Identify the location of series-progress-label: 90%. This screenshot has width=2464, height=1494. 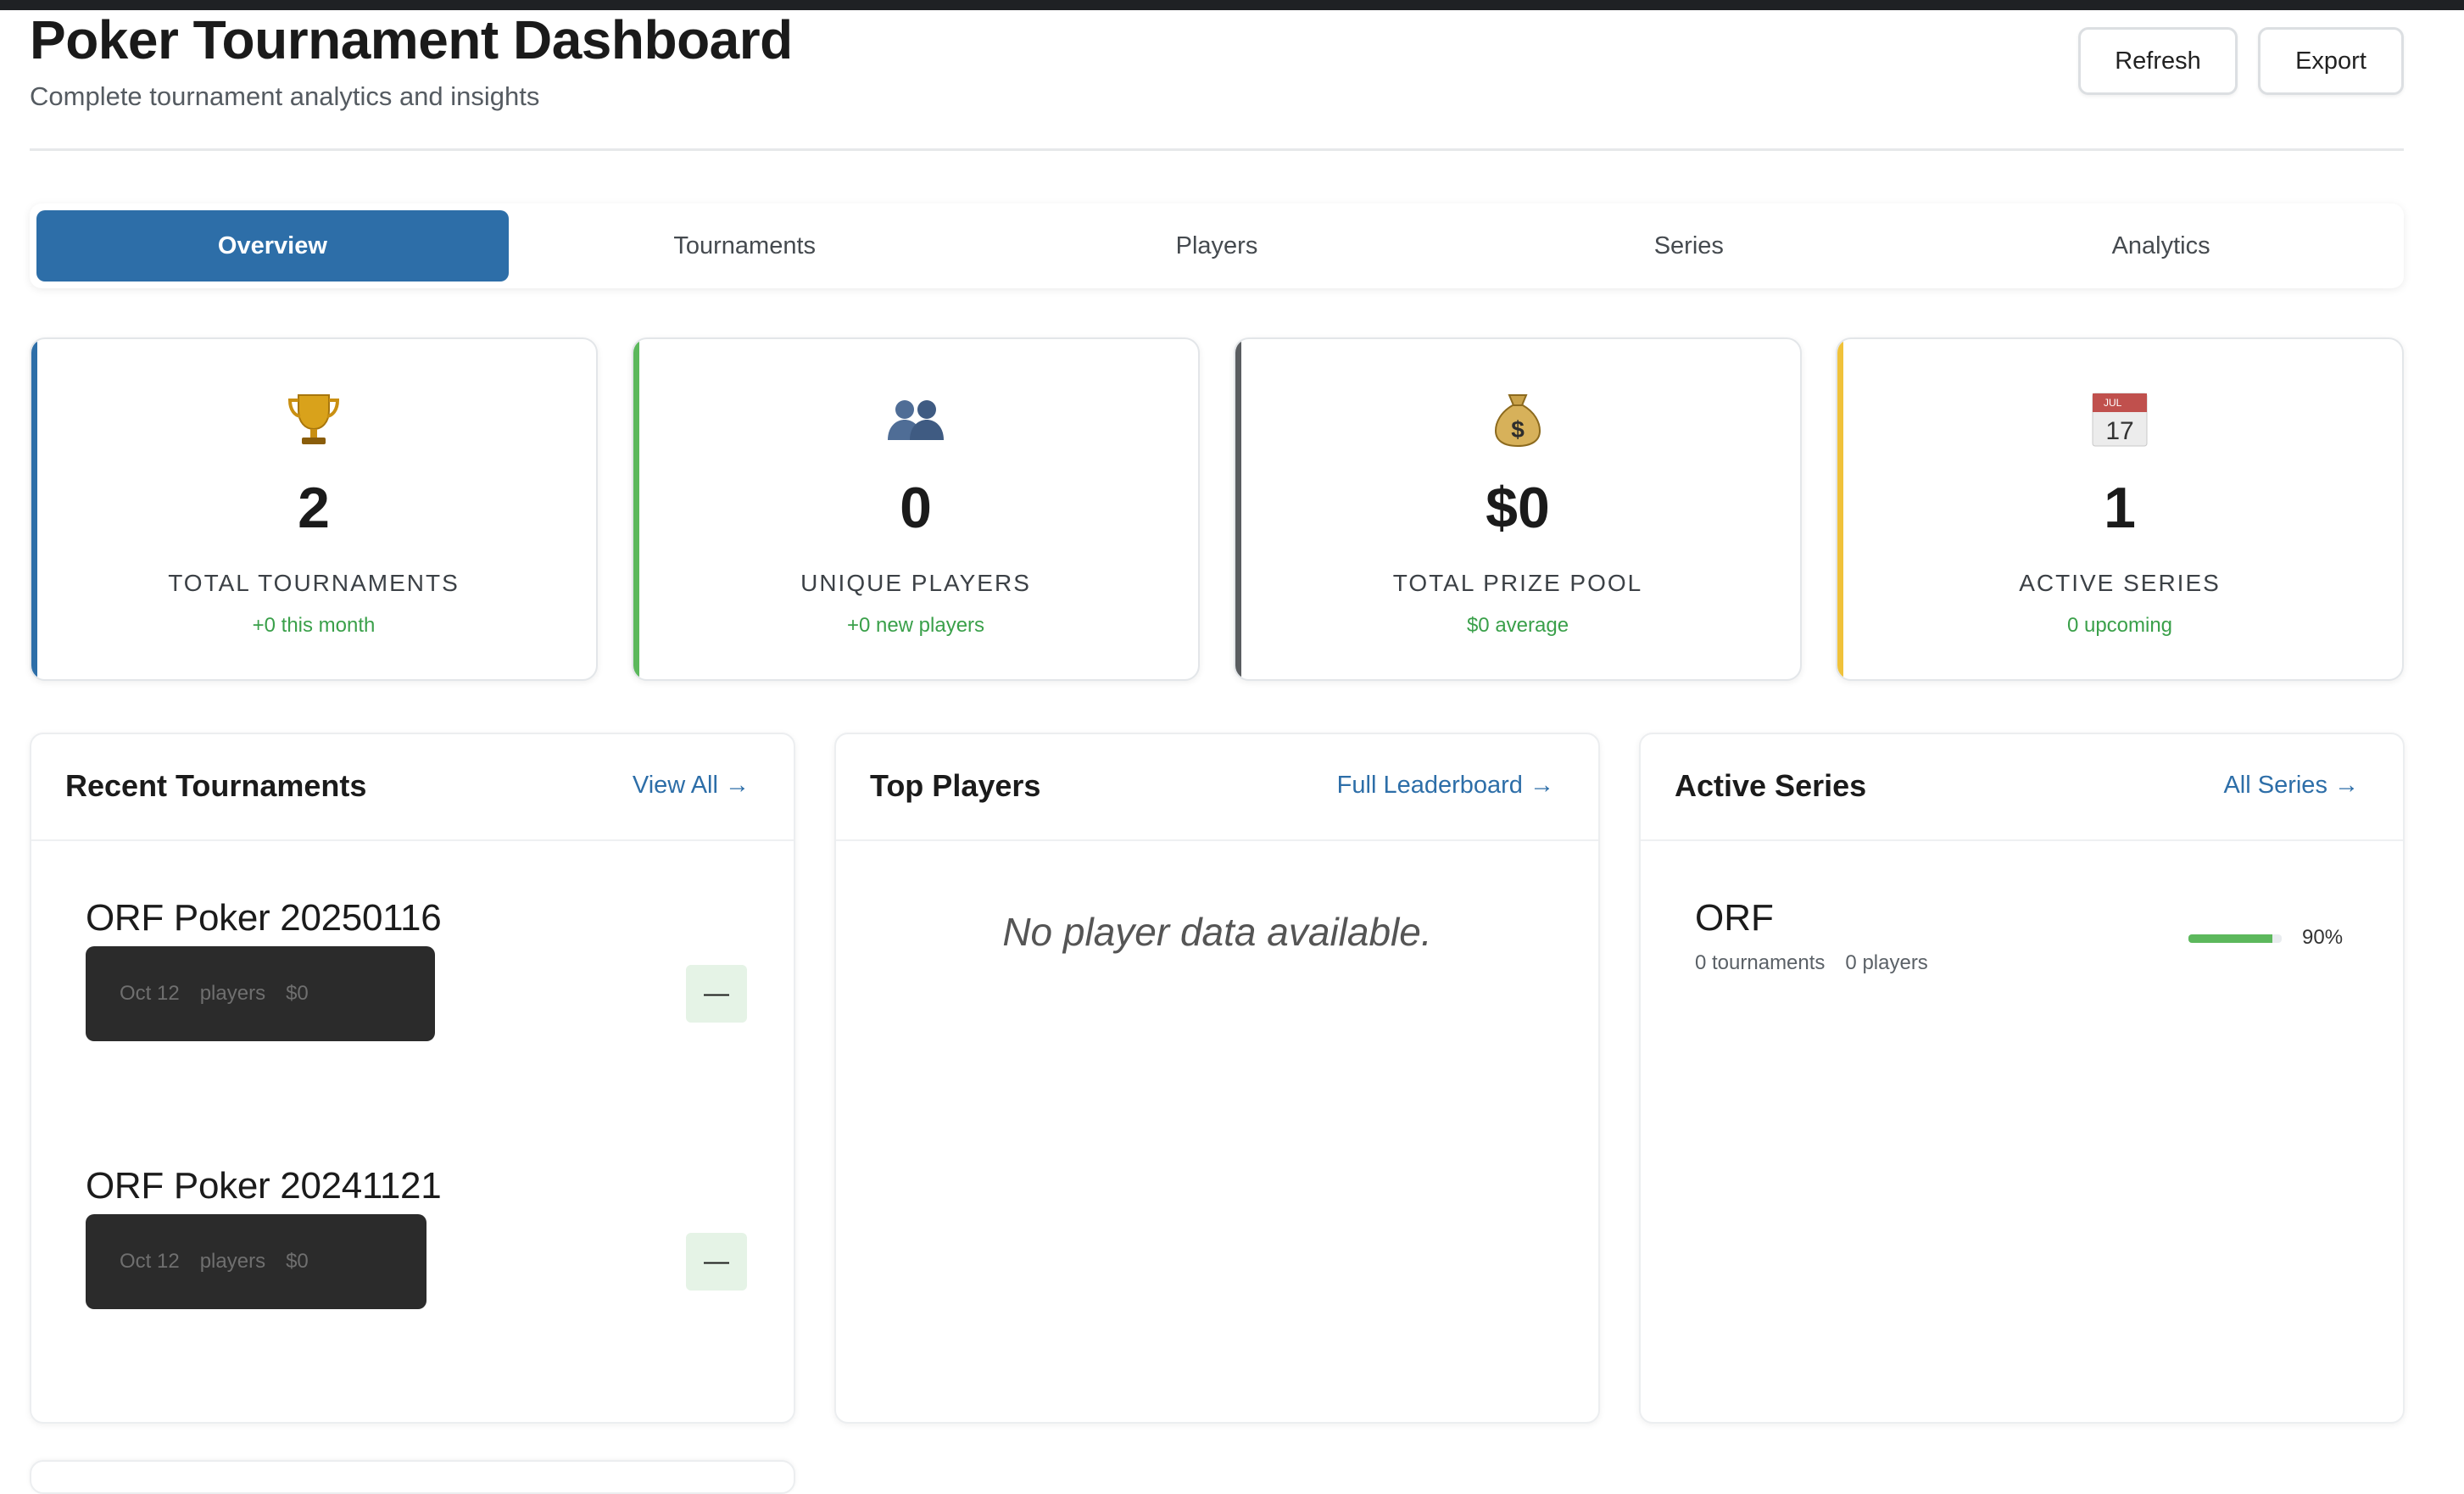
(2323, 937).